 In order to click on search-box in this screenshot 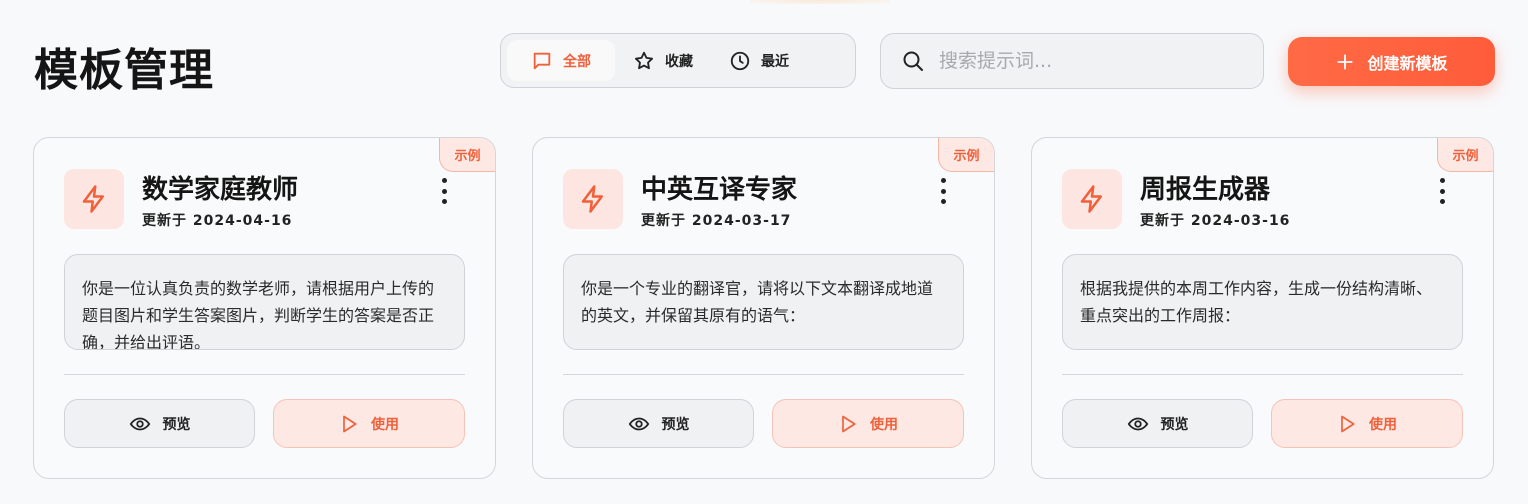, I will do `click(1072, 61)`.